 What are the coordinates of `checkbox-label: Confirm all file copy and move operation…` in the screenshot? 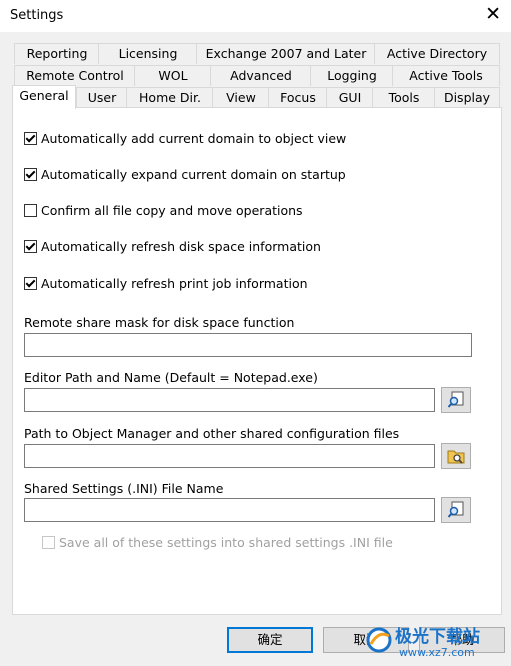 It's located at (172, 210).